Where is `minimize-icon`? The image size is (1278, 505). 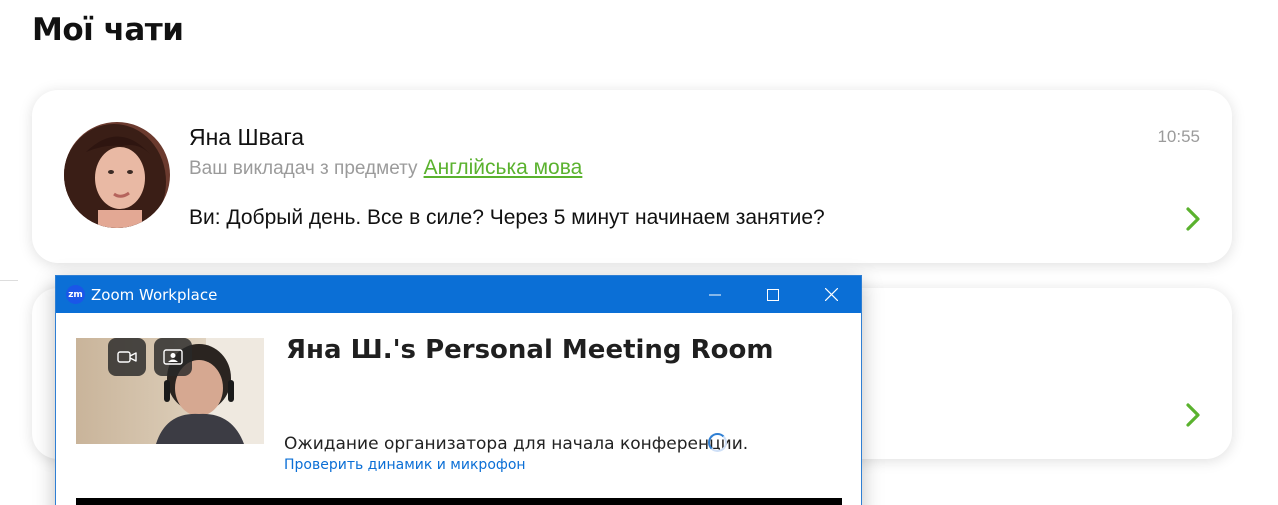
minimize-icon is located at coordinates (715, 294).